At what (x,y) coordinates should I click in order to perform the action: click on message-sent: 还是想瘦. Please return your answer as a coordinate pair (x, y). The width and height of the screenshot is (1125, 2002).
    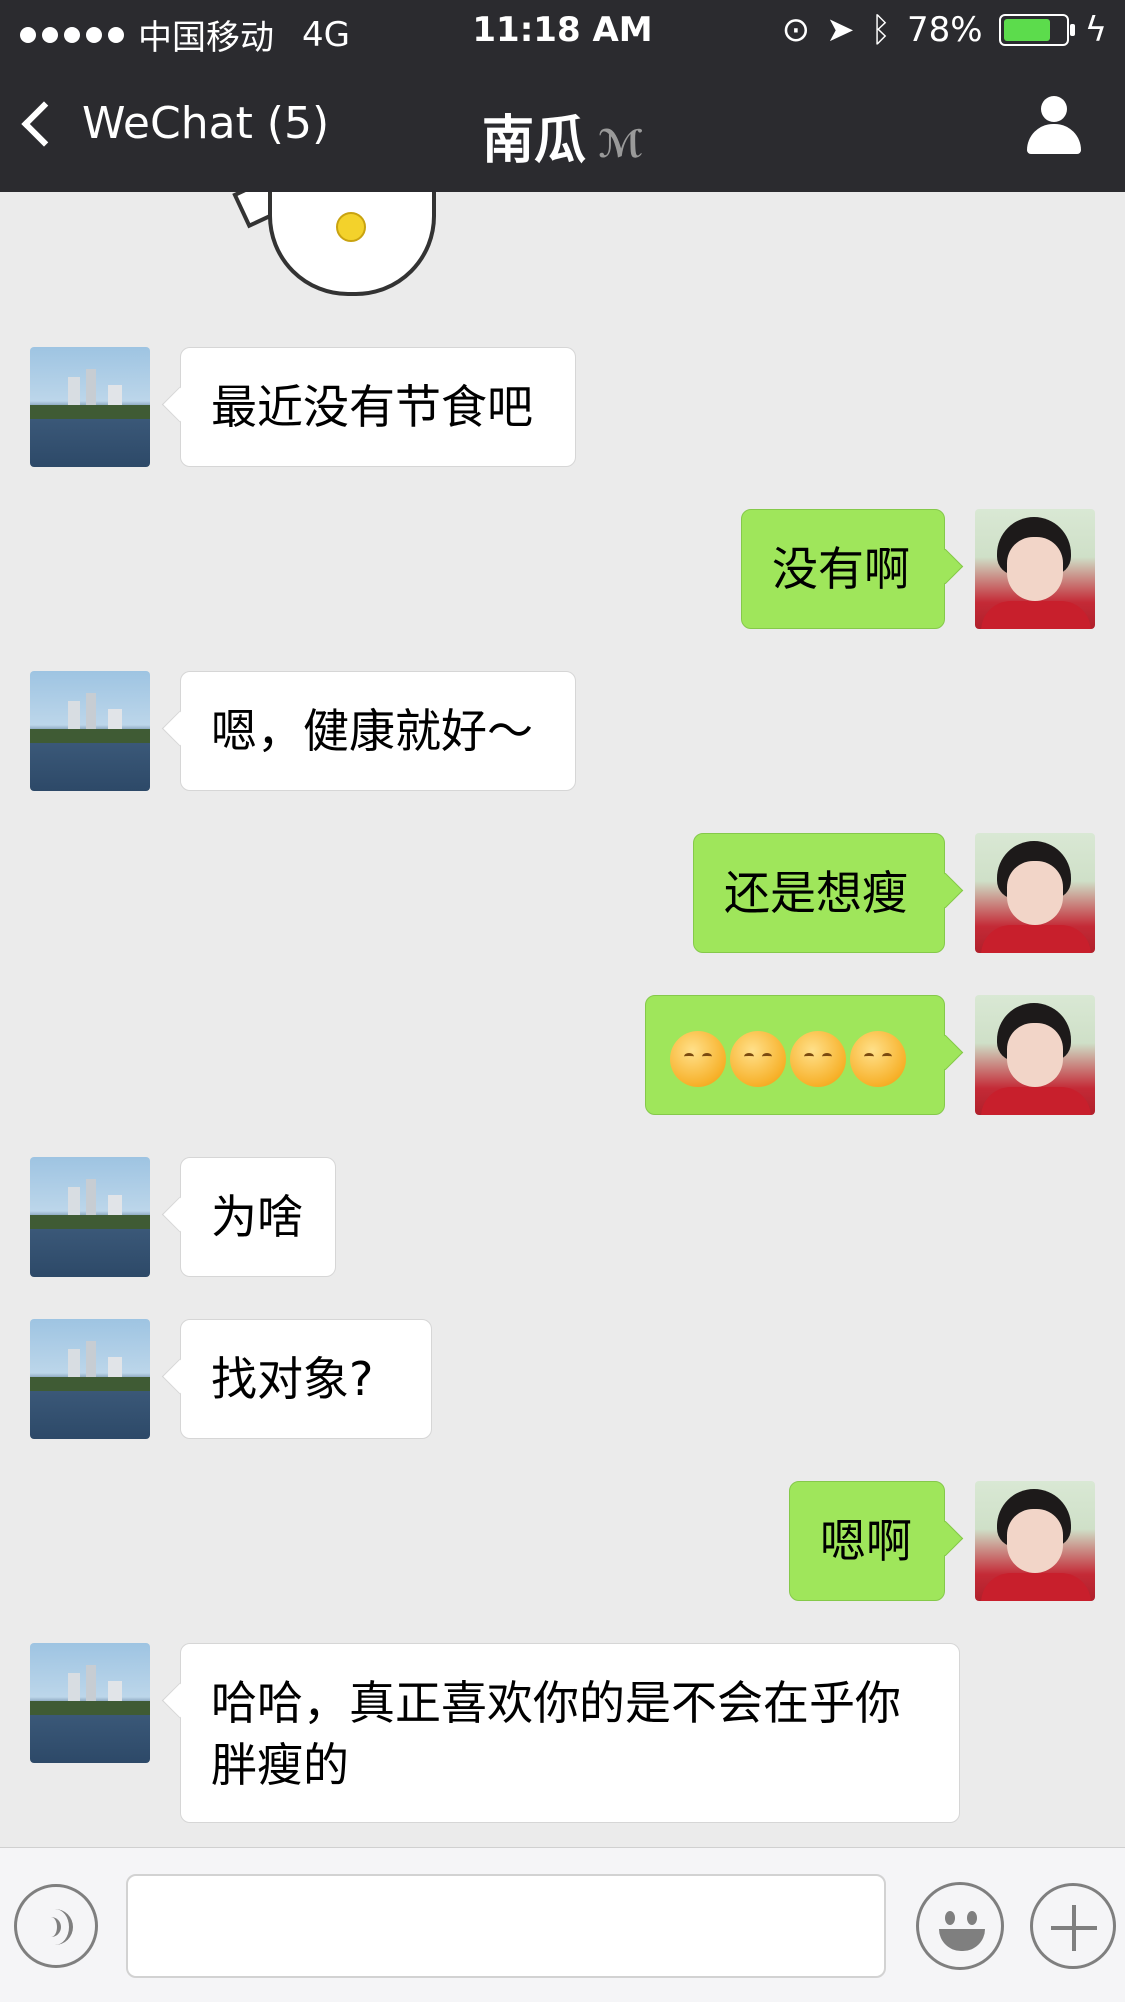
    Looking at the image, I should click on (894, 893).